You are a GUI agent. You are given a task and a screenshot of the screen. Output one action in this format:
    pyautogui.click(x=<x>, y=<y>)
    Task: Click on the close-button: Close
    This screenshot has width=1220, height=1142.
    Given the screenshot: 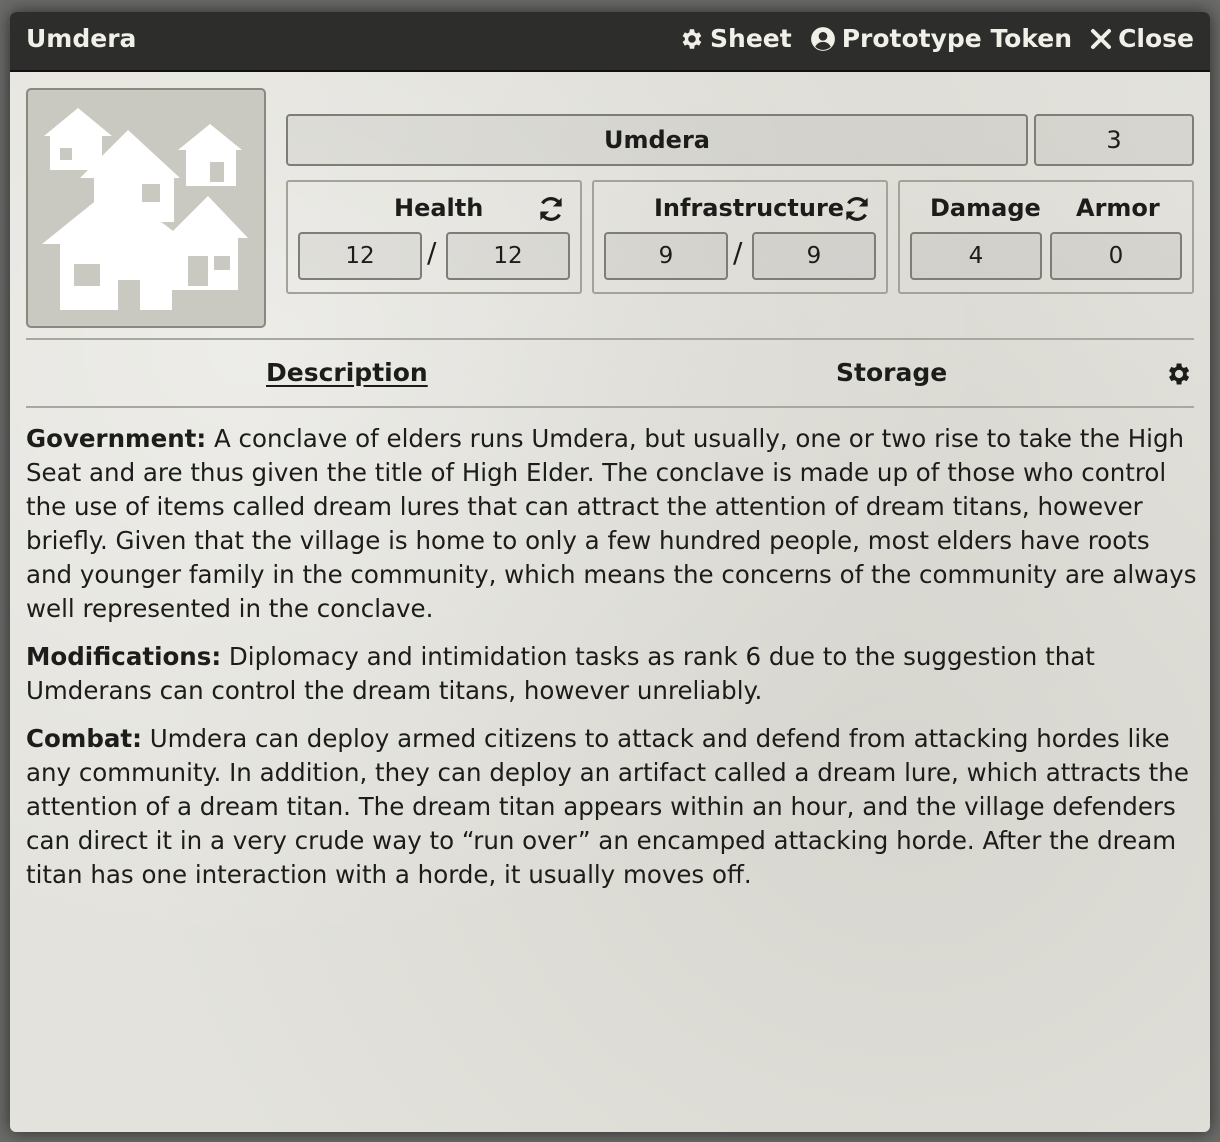 What is the action you would take?
    pyautogui.click(x=1142, y=38)
    